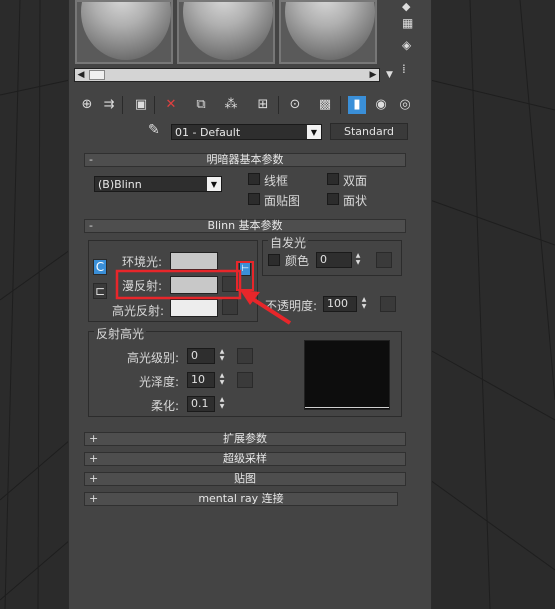 This screenshot has height=609, width=555. I want to click on annotation-overlay, so click(203, 293).